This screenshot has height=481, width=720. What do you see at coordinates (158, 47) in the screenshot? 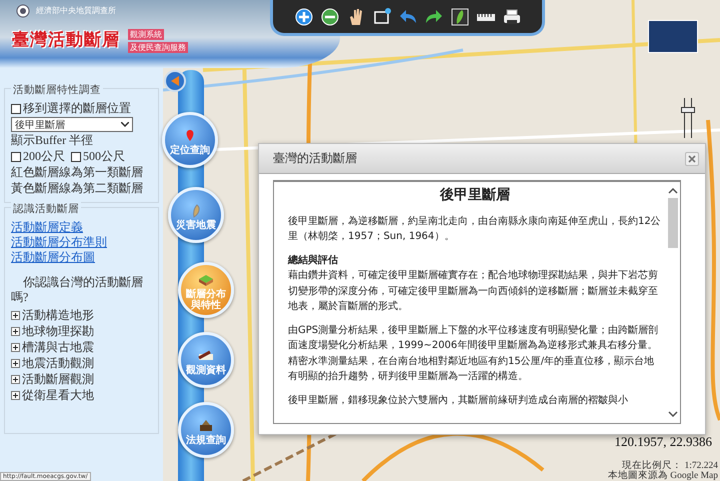
I see `subtitle-tag: 及便民查詢服務` at bounding box center [158, 47].